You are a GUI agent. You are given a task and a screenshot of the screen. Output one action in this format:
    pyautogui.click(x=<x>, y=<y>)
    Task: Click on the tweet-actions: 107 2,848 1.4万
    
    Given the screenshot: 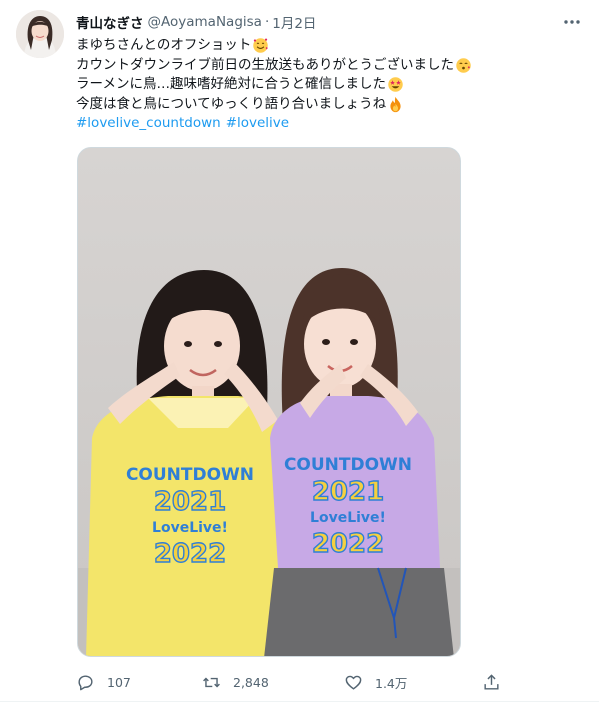 What is the action you would take?
    pyautogui.click(x=291, y=682)
    